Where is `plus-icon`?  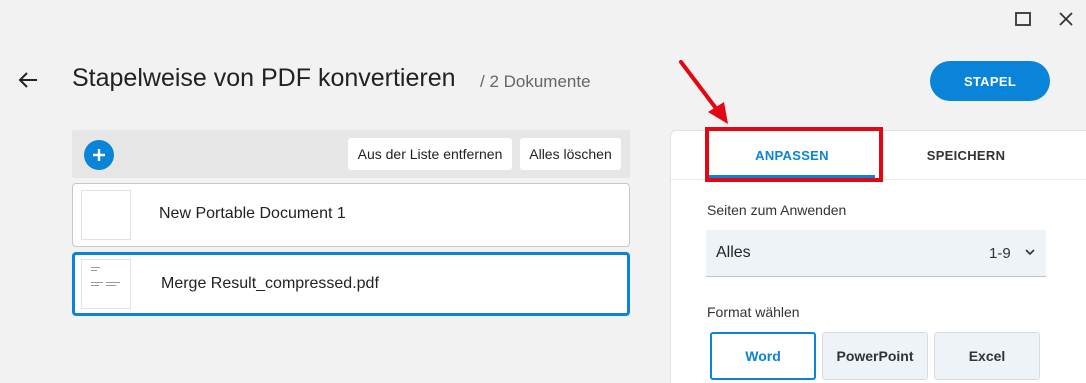 plus-icon is located at coordinates (99, 155).